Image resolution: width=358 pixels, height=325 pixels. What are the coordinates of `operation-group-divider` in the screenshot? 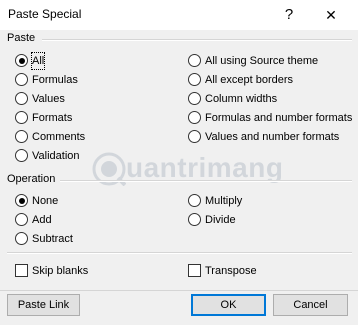 It's located at (206, 181).